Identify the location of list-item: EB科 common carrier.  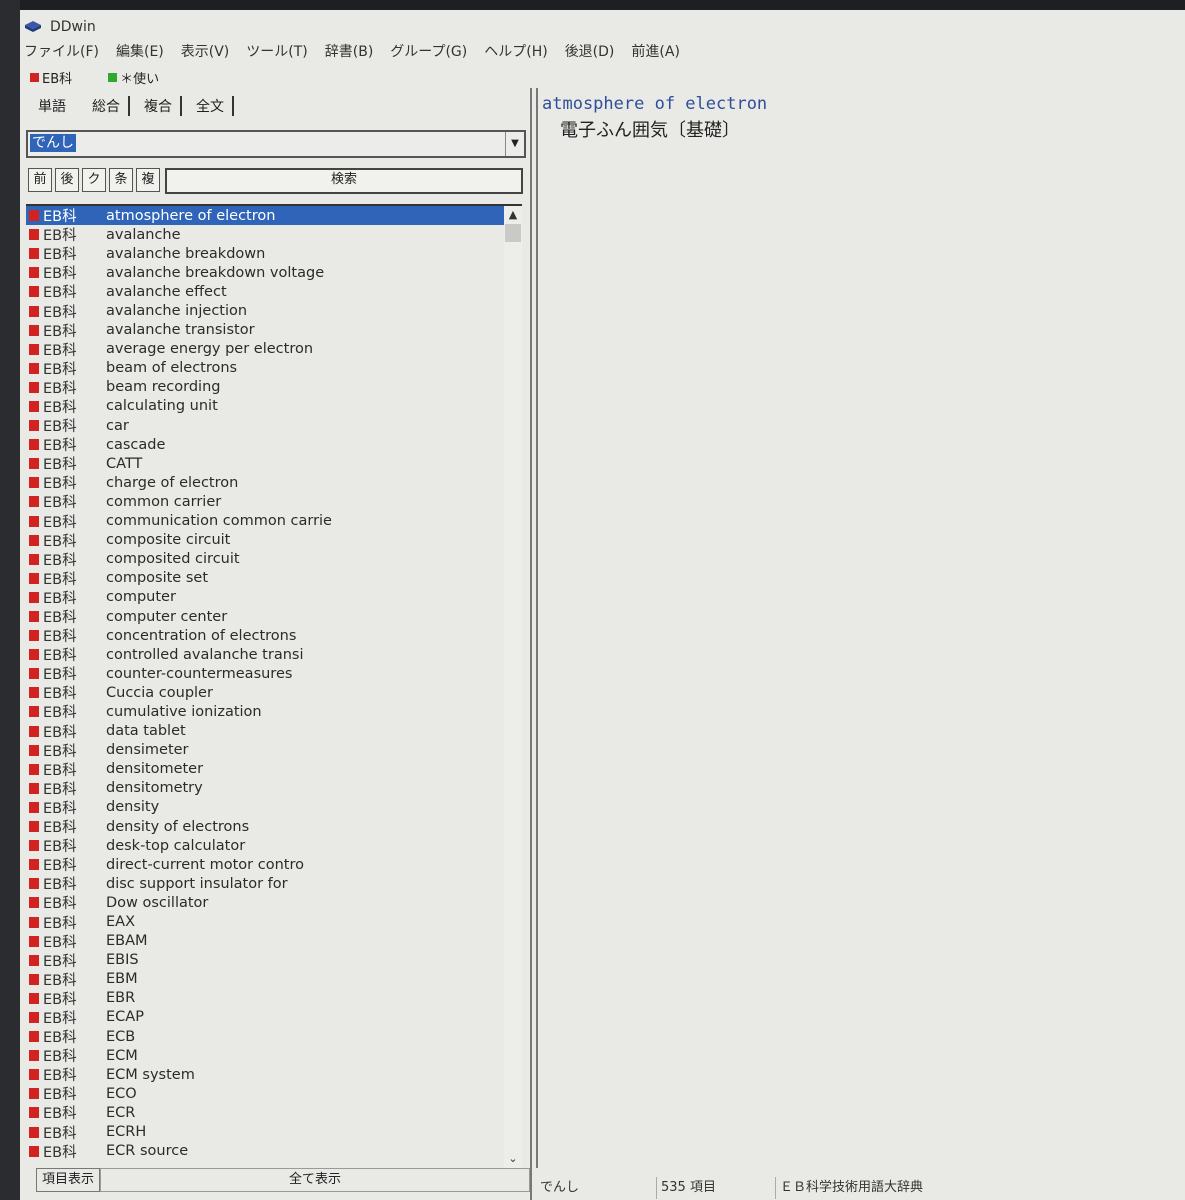
(265, 501).